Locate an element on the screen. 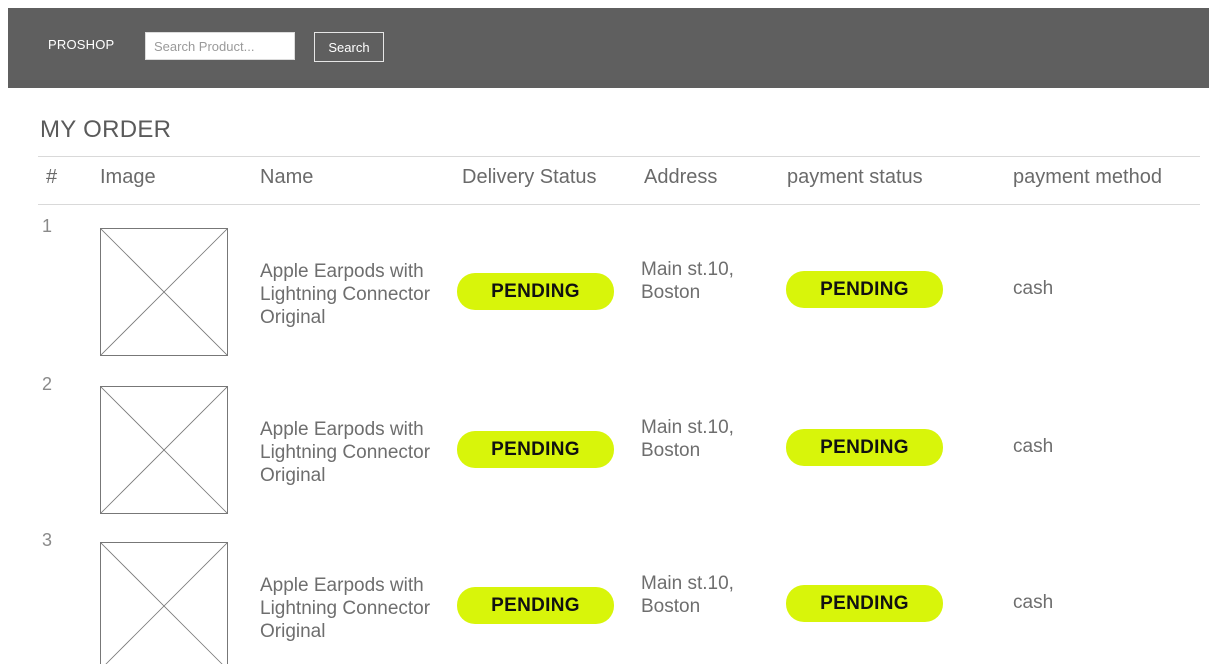 The image size is (1209, 664). search-input is located at coordinates (220, 46).